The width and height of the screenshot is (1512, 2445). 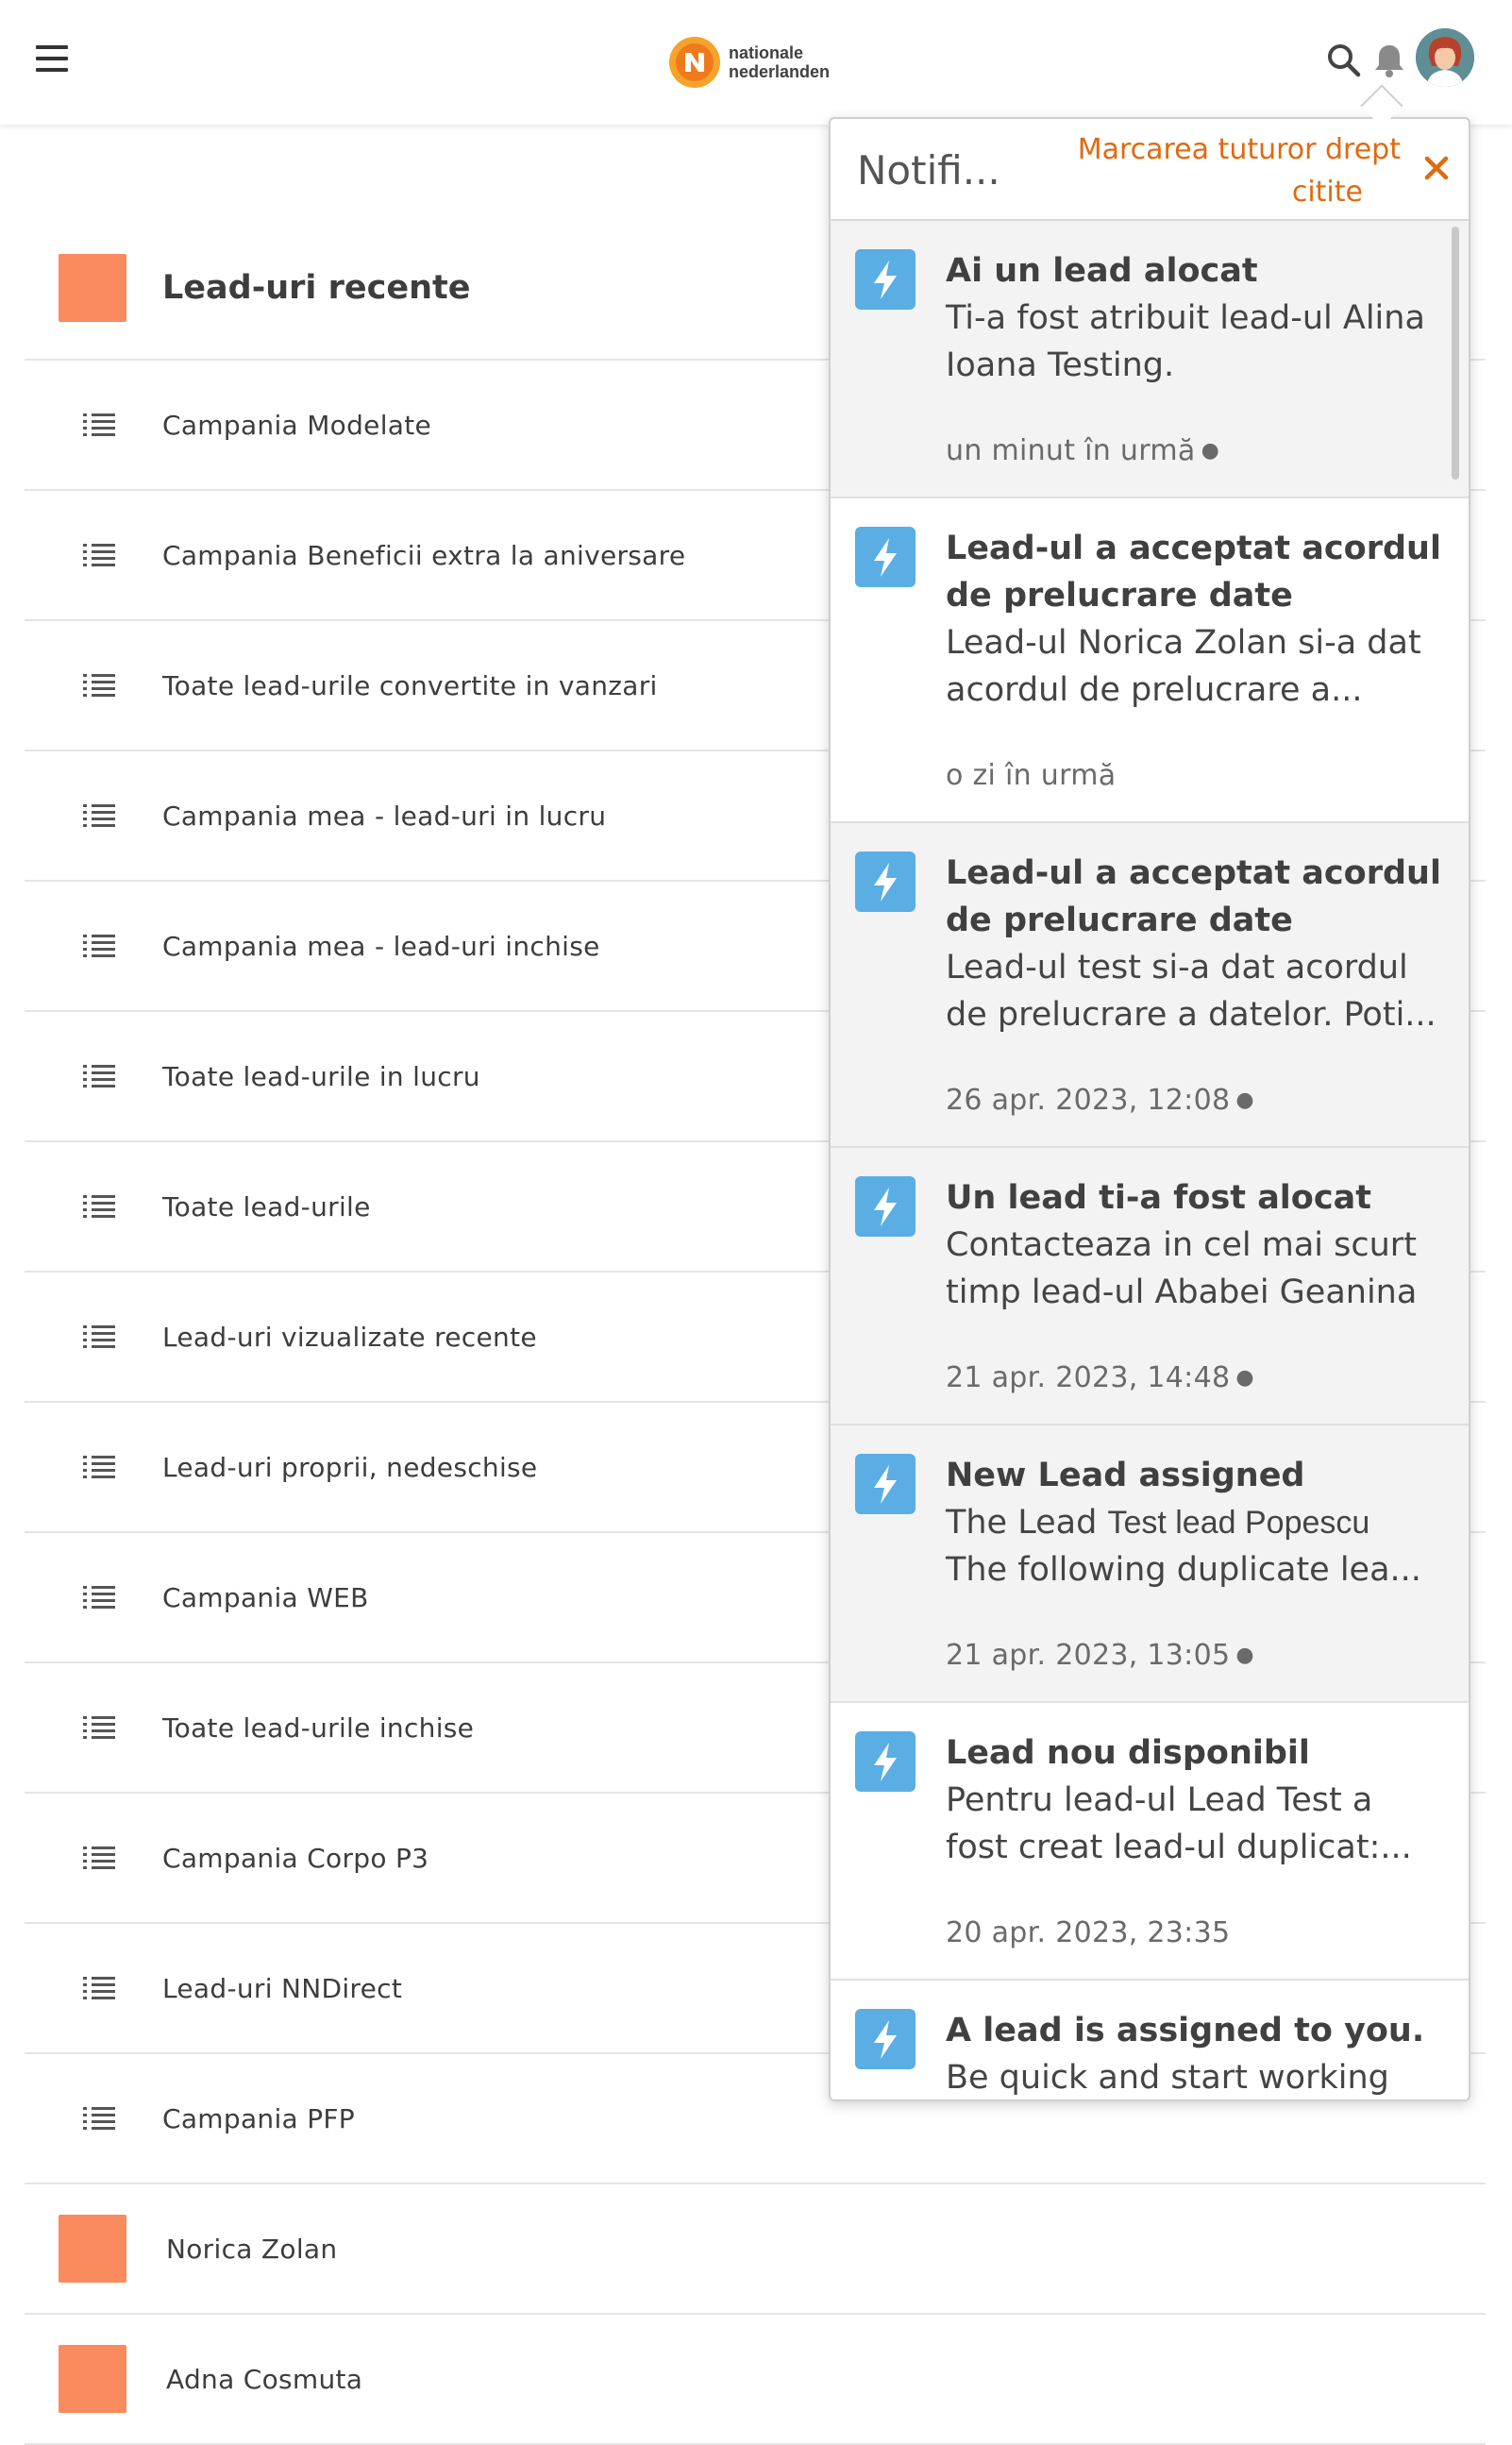 I want to click on list-view-label: Toate lead-urile in lucru, so click(x=321, y=1076).